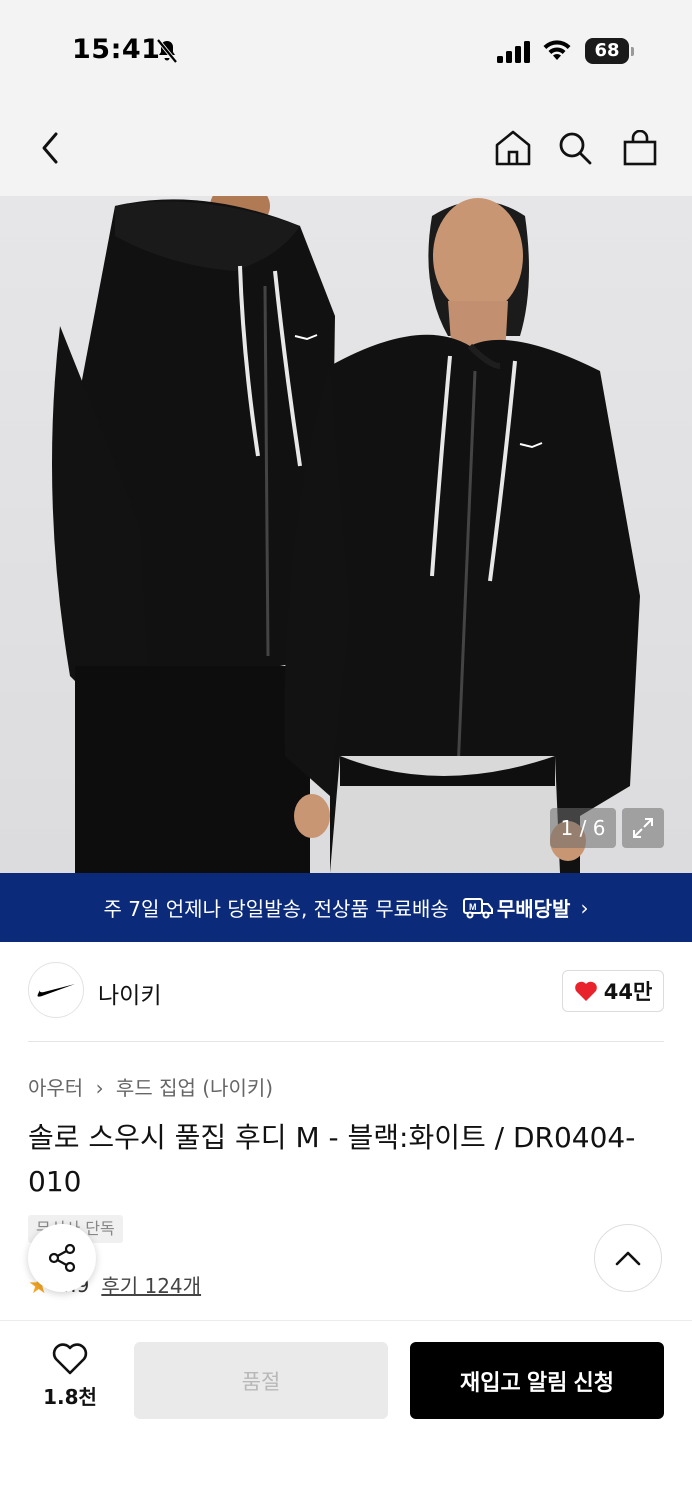 This screenshot has width=692, height=1500. I want to click on brand-like-button: 44만, so click(613, 991).